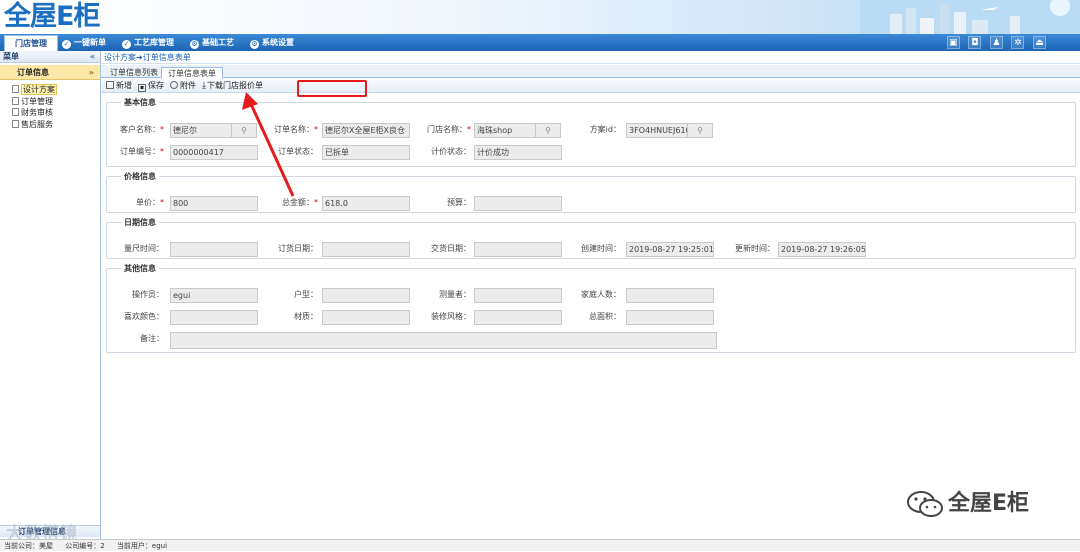 This screenshot has height=552, width=1080. What do you see at coordinates (755, 248) in the screenshot?
I see `updated-time-label: 更新时间：` at bounding box center [755, 248].